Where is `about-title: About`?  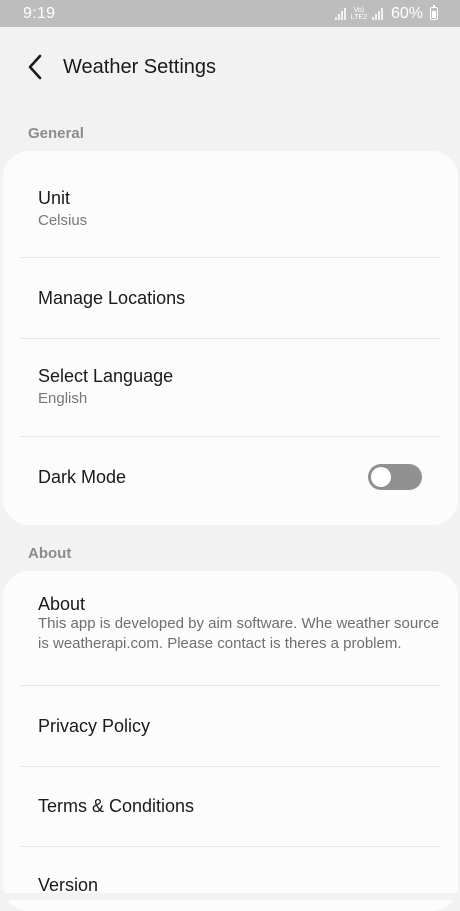
about-title: About is located at coordinates (62, 604).